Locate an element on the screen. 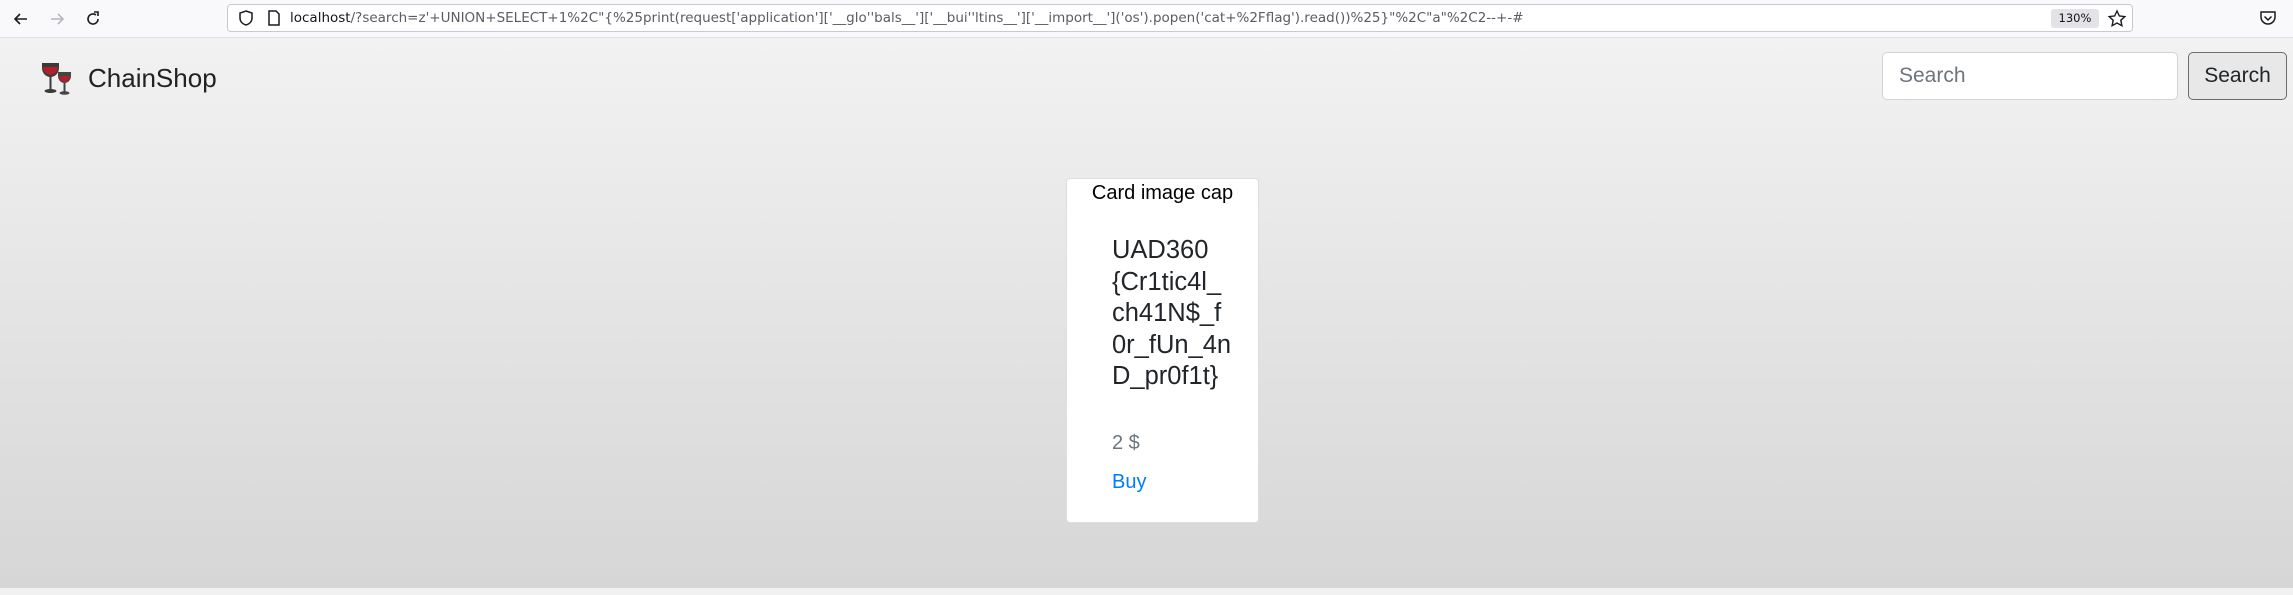 Image resolution: width=2293 pixels, height=595 pixels. brand: ChainShop is located at coordinates (126, 78).